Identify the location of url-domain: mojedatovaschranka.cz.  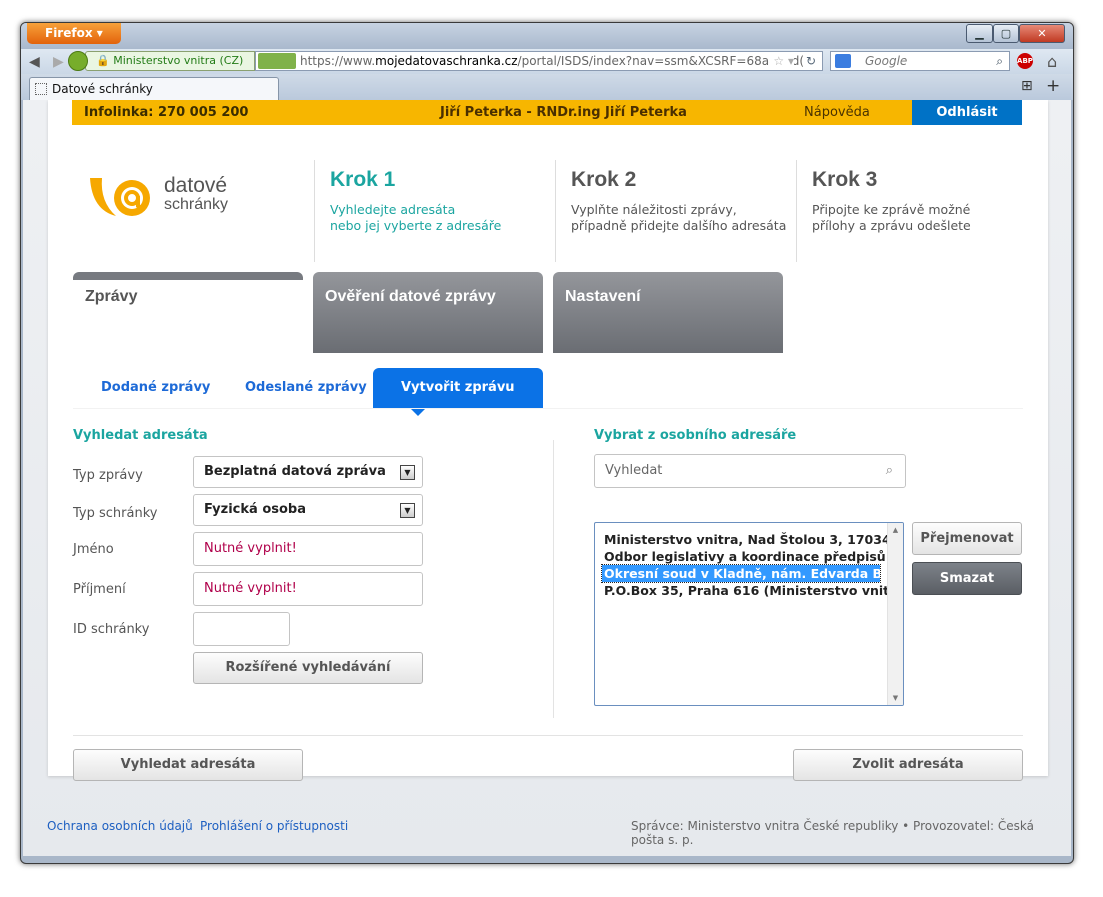
(446, 61).